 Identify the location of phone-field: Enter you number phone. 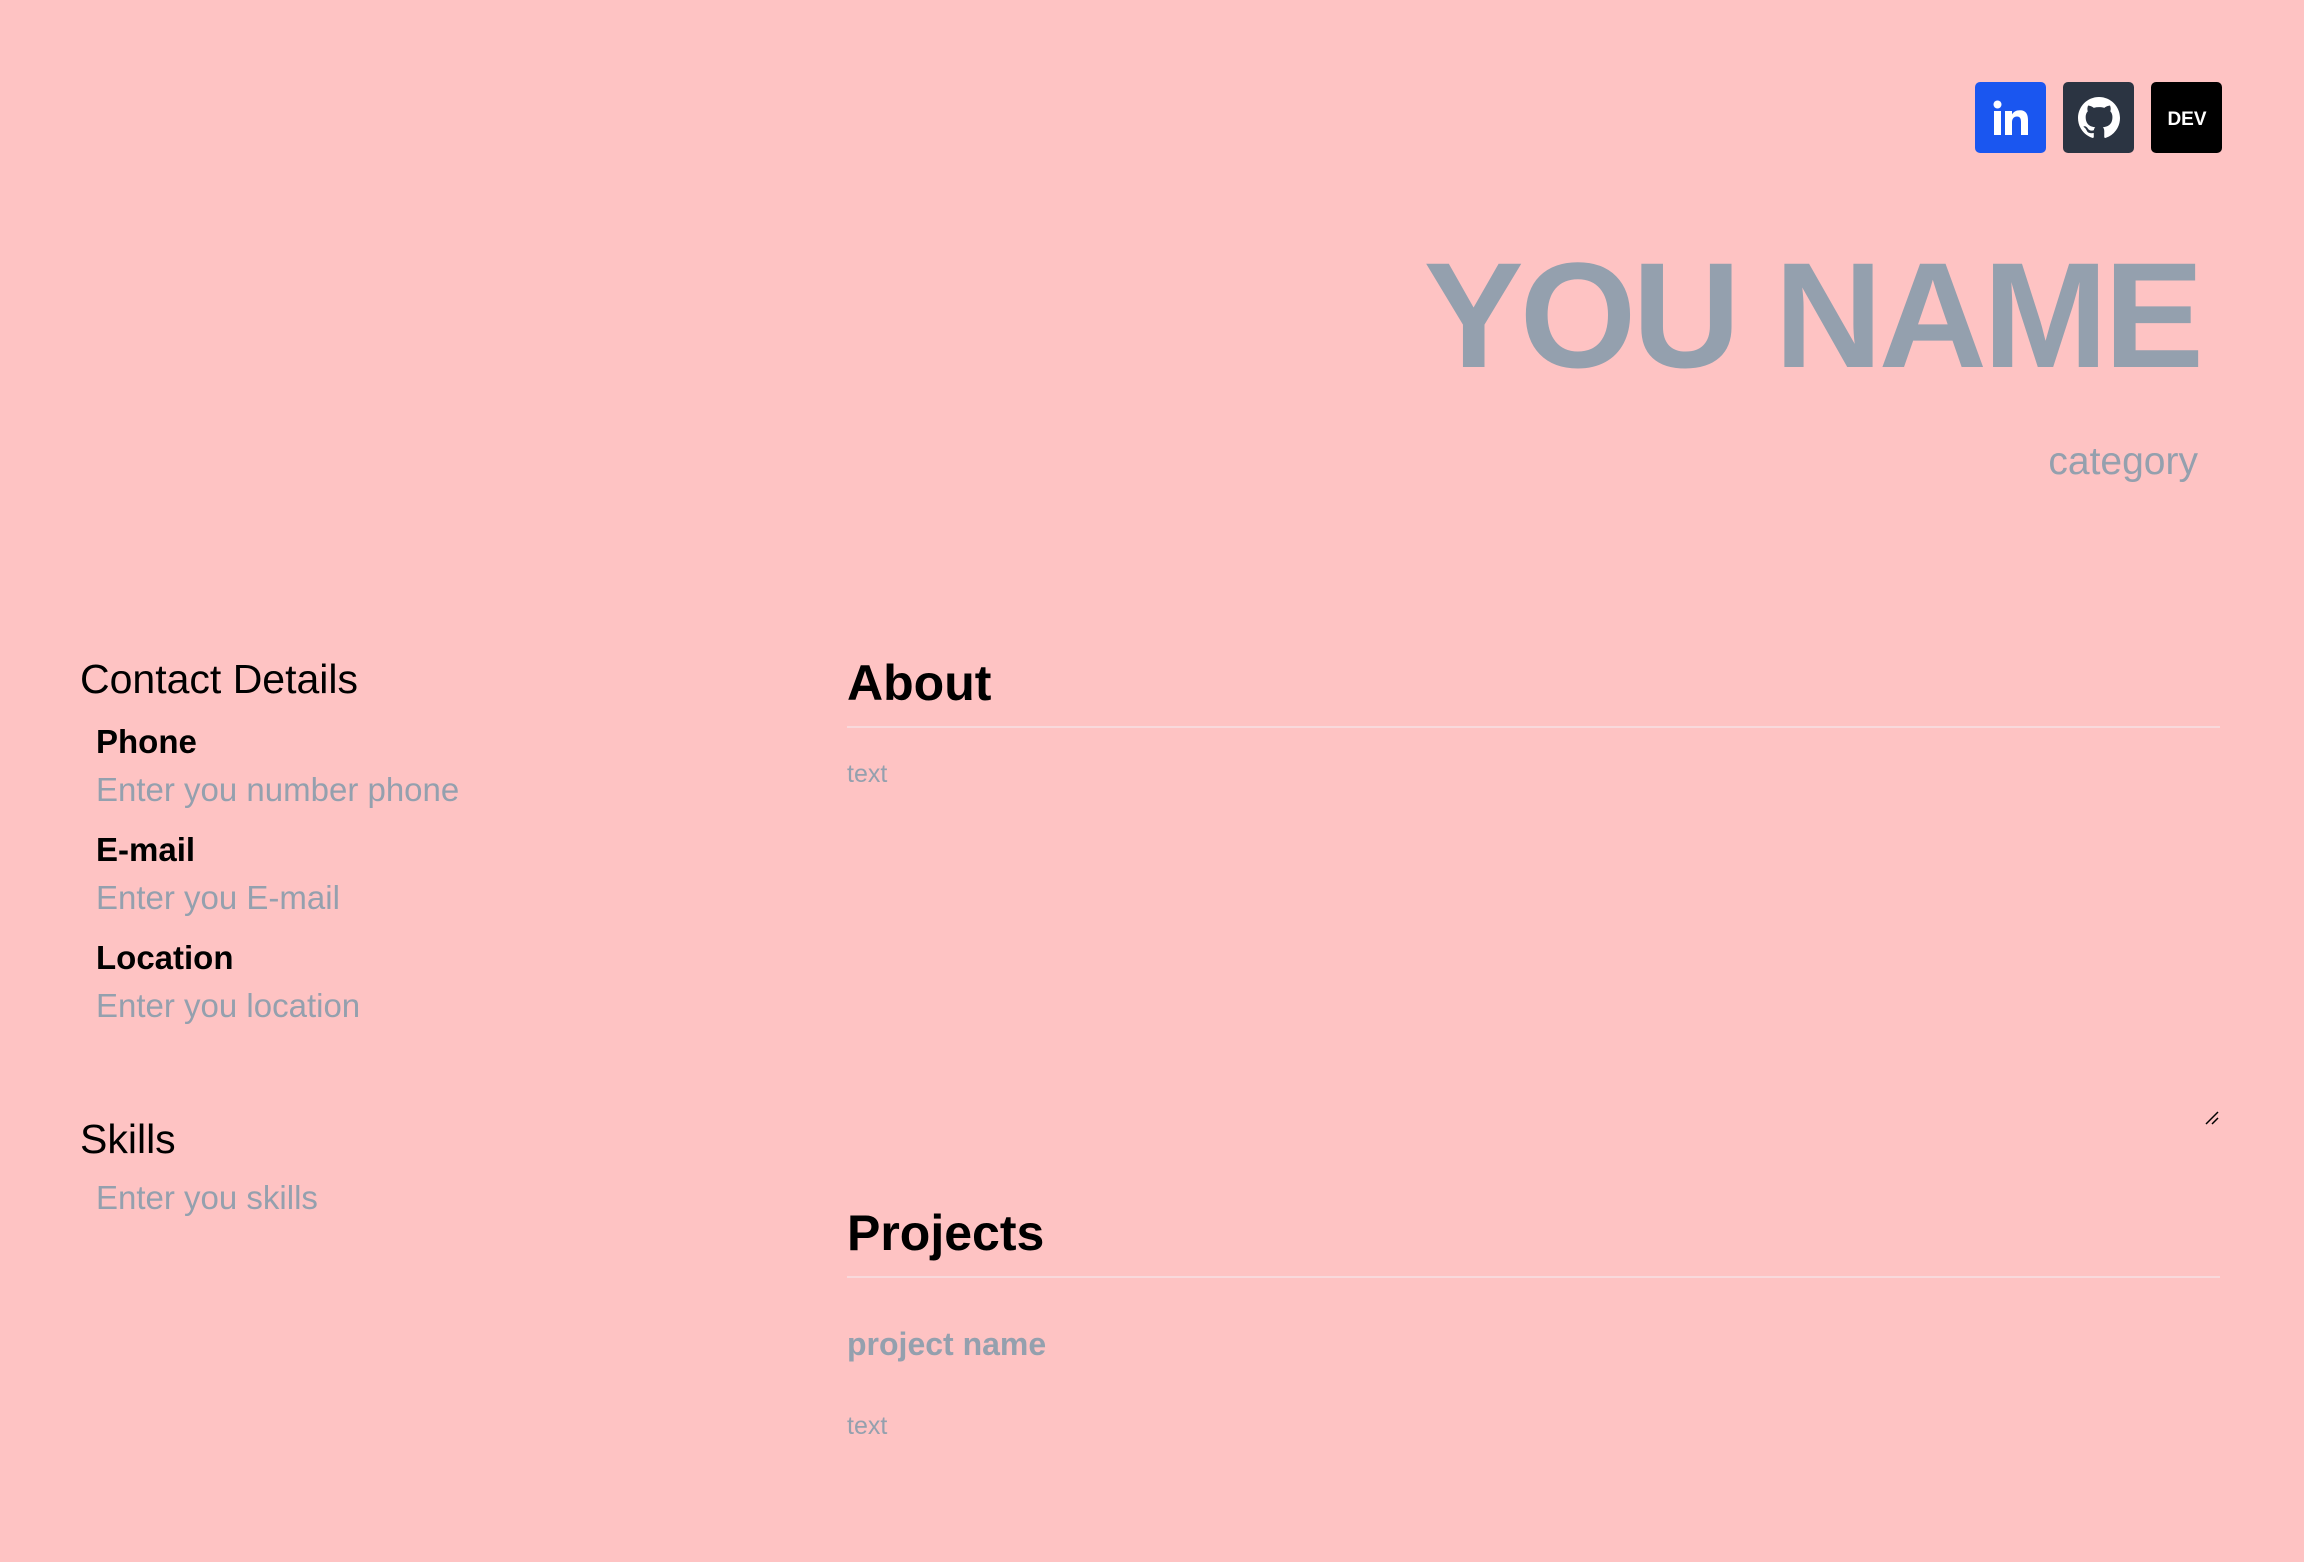
(438, 790).